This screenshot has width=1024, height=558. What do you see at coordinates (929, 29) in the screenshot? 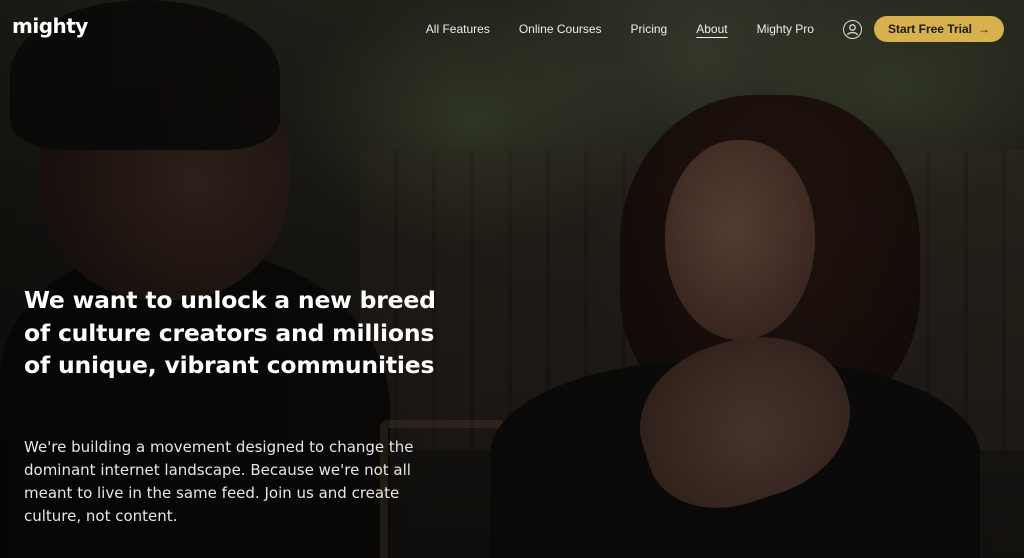
I see `cta-label: Start Free Trial` at bounding box center [929, 29].